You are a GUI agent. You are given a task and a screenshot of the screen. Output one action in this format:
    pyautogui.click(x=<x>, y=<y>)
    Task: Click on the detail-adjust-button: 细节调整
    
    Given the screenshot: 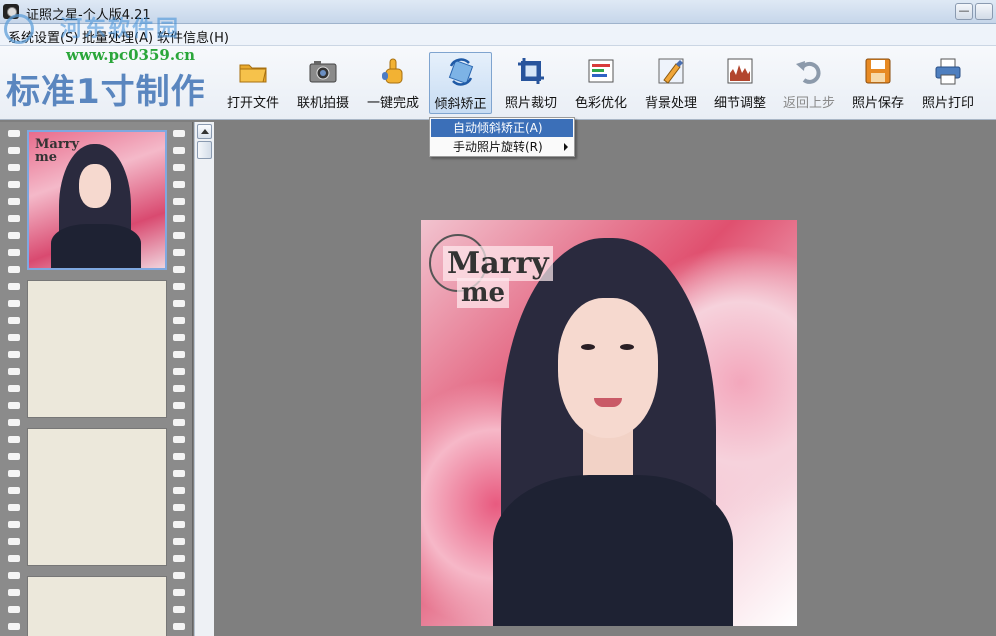 What is the action you would take?
    pyautogui.click(x=740, y=83)
    